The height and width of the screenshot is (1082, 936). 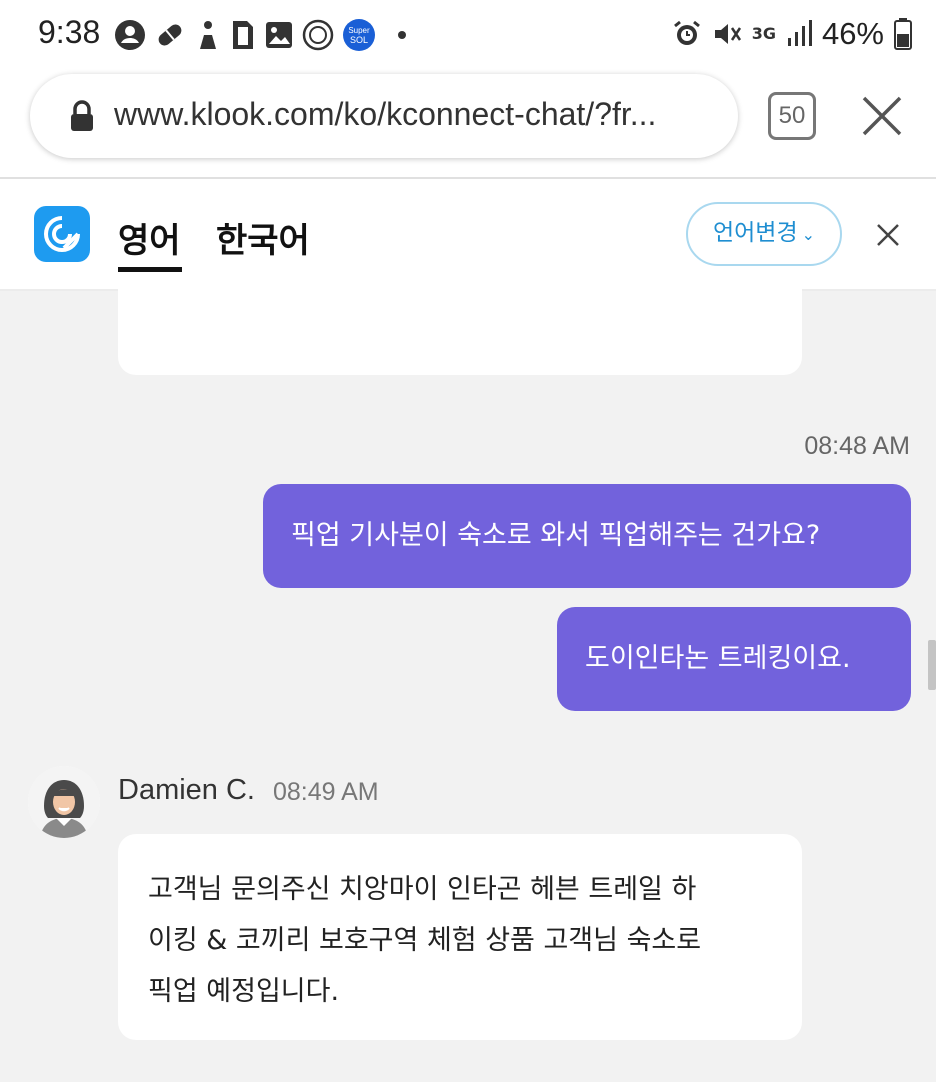 What do you see at coordinates (186, 790) in the screenshot?
I see `agent-name: Damien C.` at bounding box center [186, 790].